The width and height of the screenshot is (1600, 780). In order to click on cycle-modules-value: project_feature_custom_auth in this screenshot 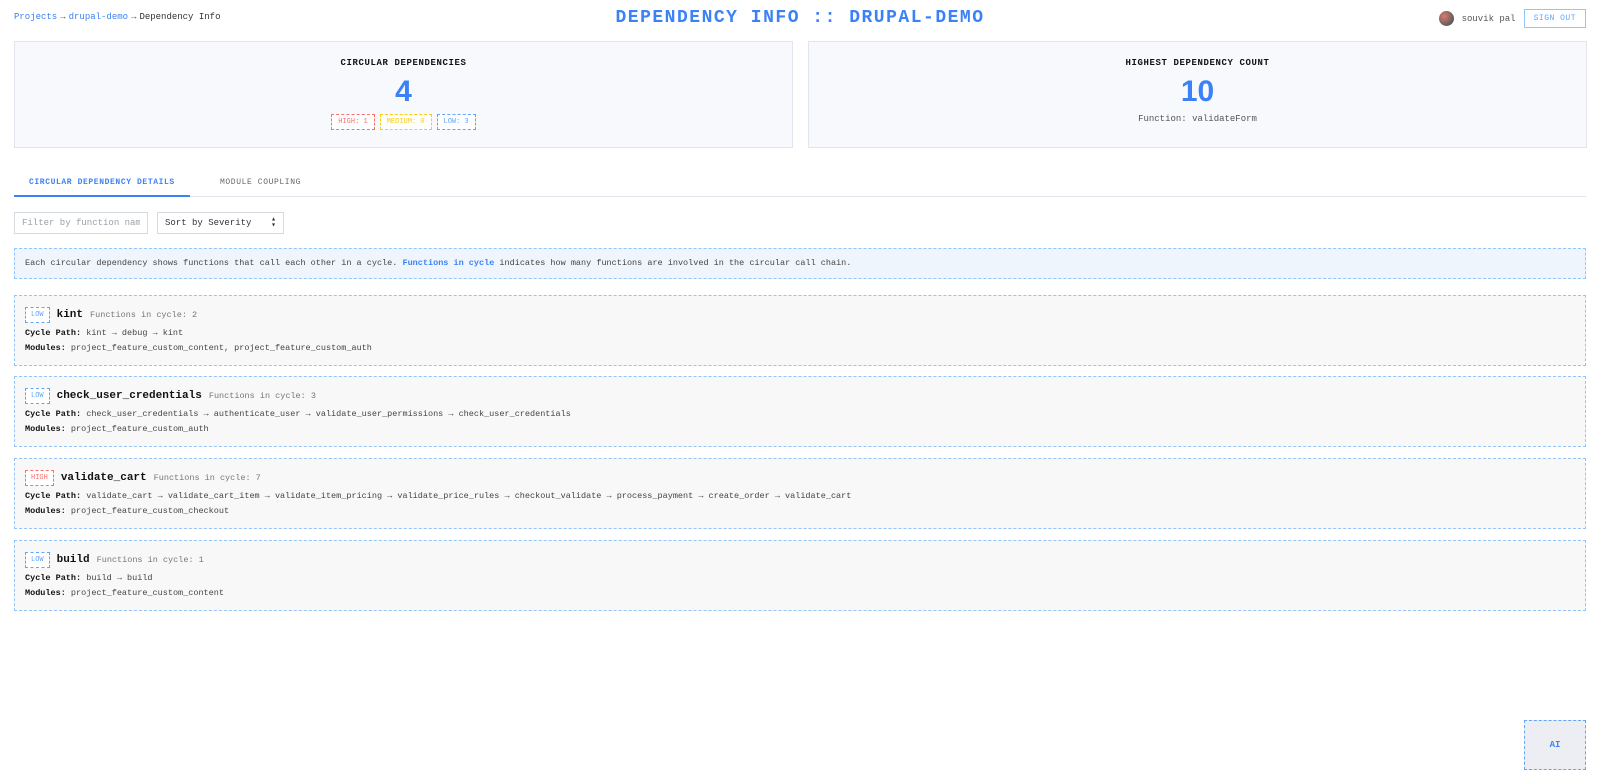, I will do `click(139, 429)`.